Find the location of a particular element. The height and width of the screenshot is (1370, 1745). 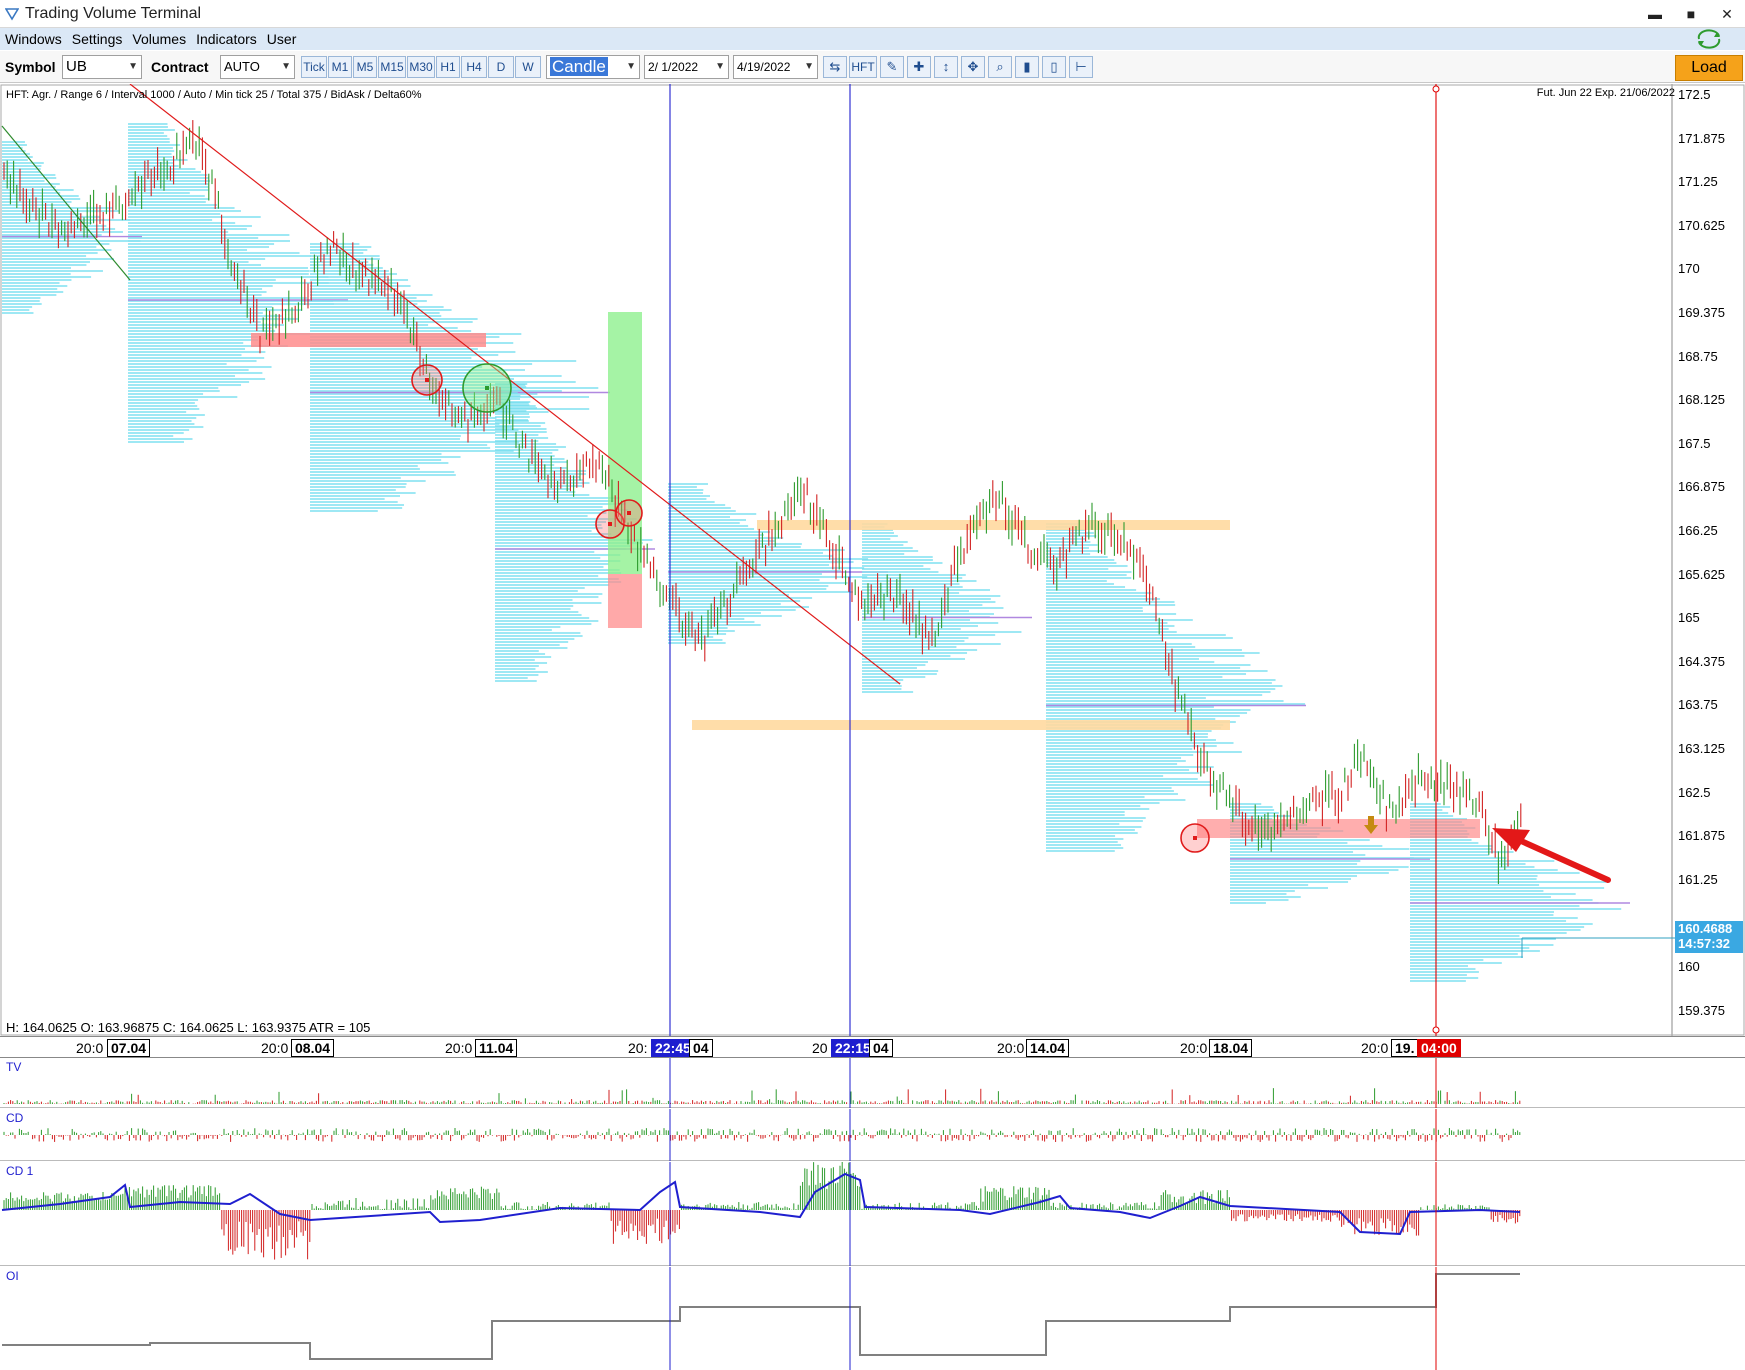

last-price-badge: 160.4688 14:57:32 is located at coordinates (1709, 937).